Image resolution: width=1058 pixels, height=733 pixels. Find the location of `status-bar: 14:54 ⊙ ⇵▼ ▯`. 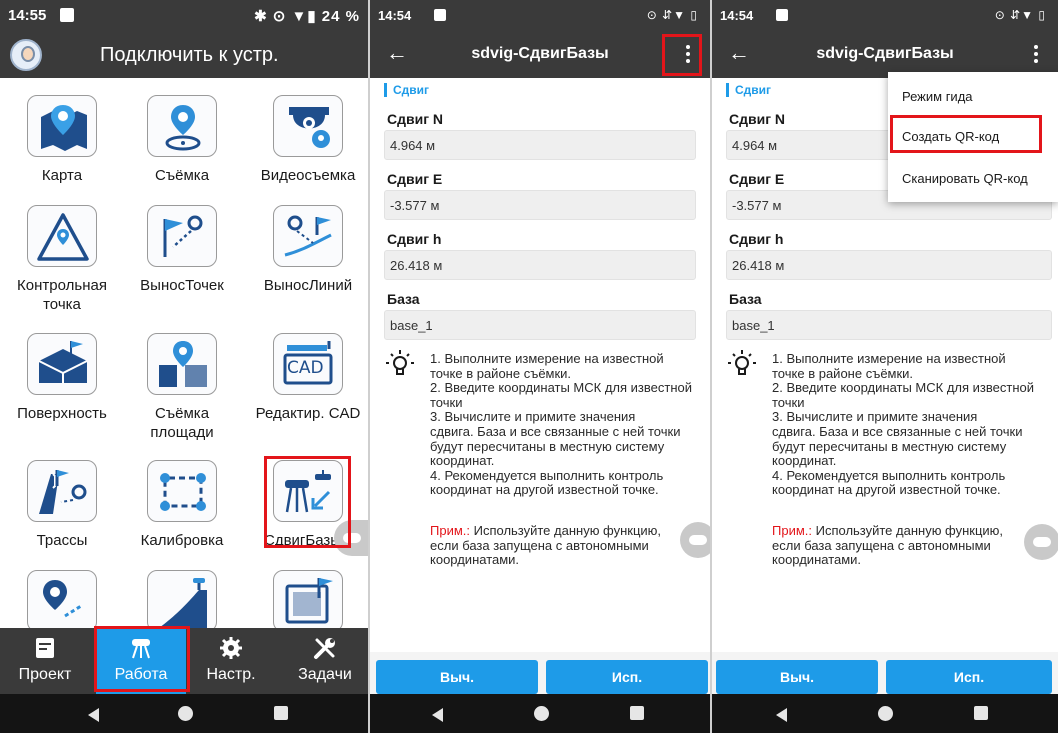

status-bar: 14:54 ⊙ ⇵▼ ▯ is located at coordinates (540, 15).